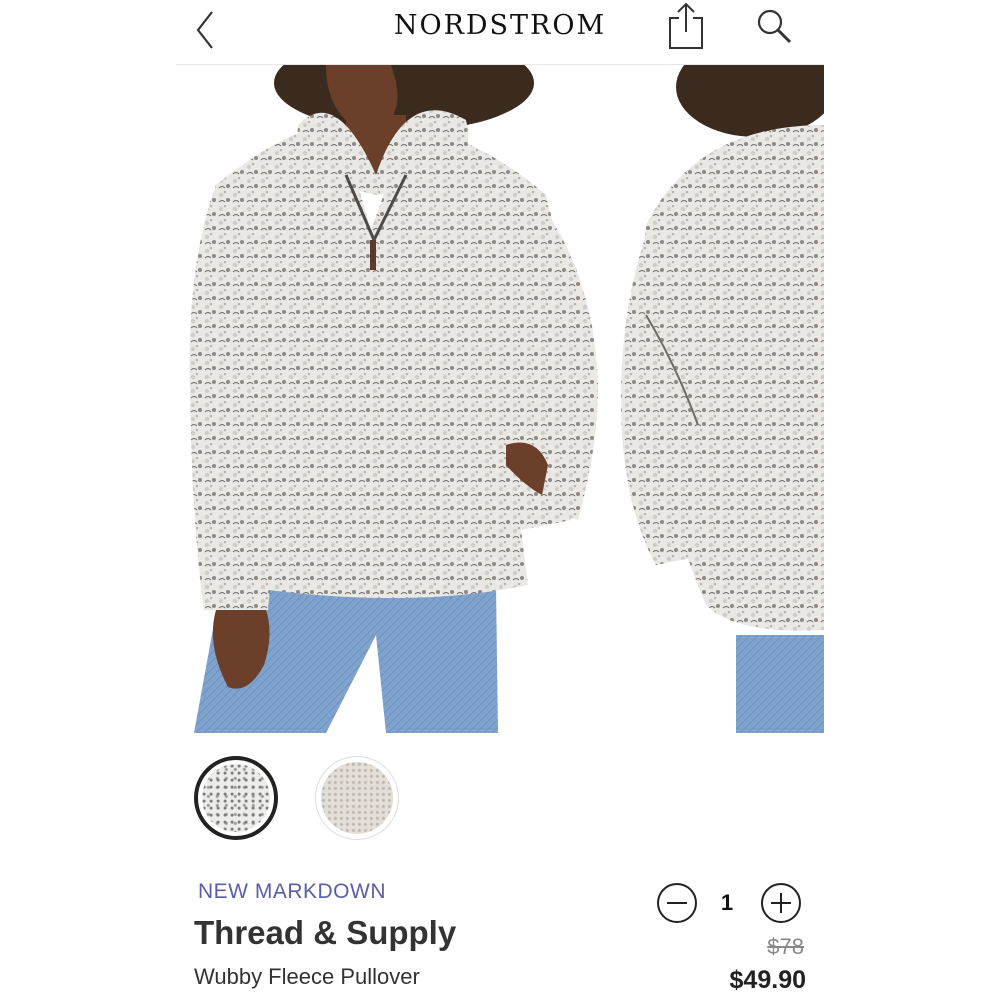  Describe the element at coordinates (292, 891) in the screenshot. I see `markdown-badge: NEW MARKDOWN` at that location.